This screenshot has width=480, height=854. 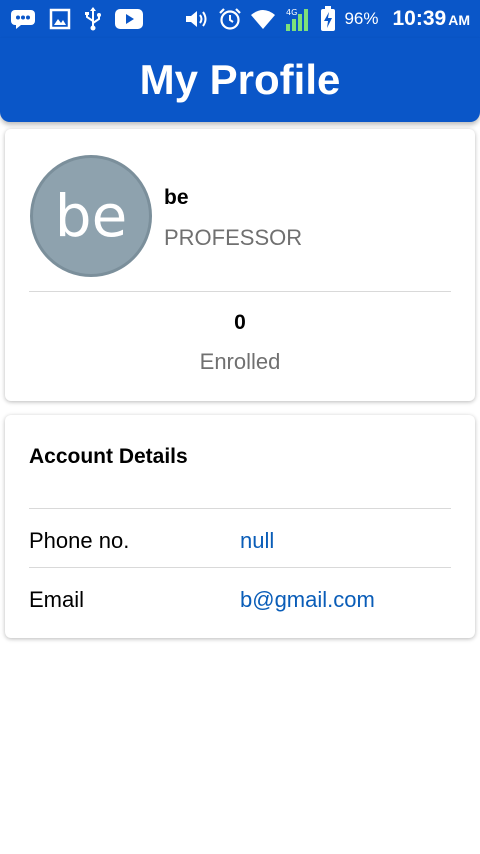 I want to click on usb-icon, so click(x=93, y=19).